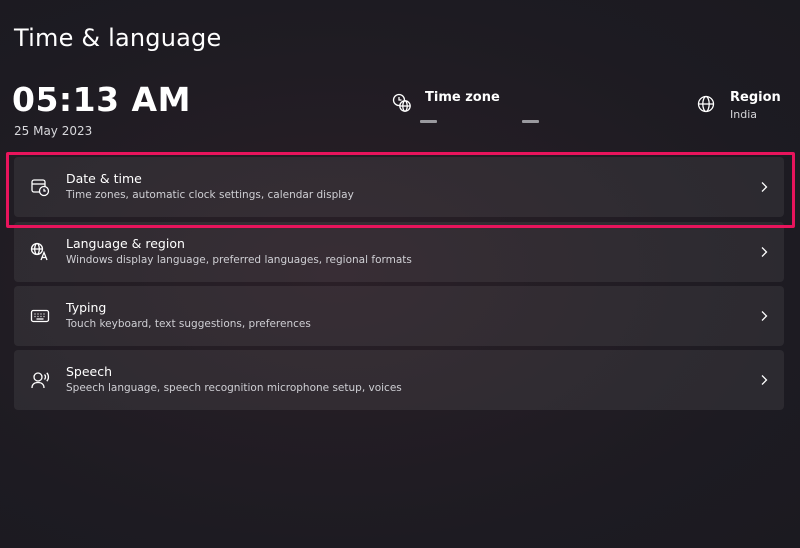 The height and width of the screenshot is (548, 800). I want to click on language-region-title: Language & region, so click(125, 243).